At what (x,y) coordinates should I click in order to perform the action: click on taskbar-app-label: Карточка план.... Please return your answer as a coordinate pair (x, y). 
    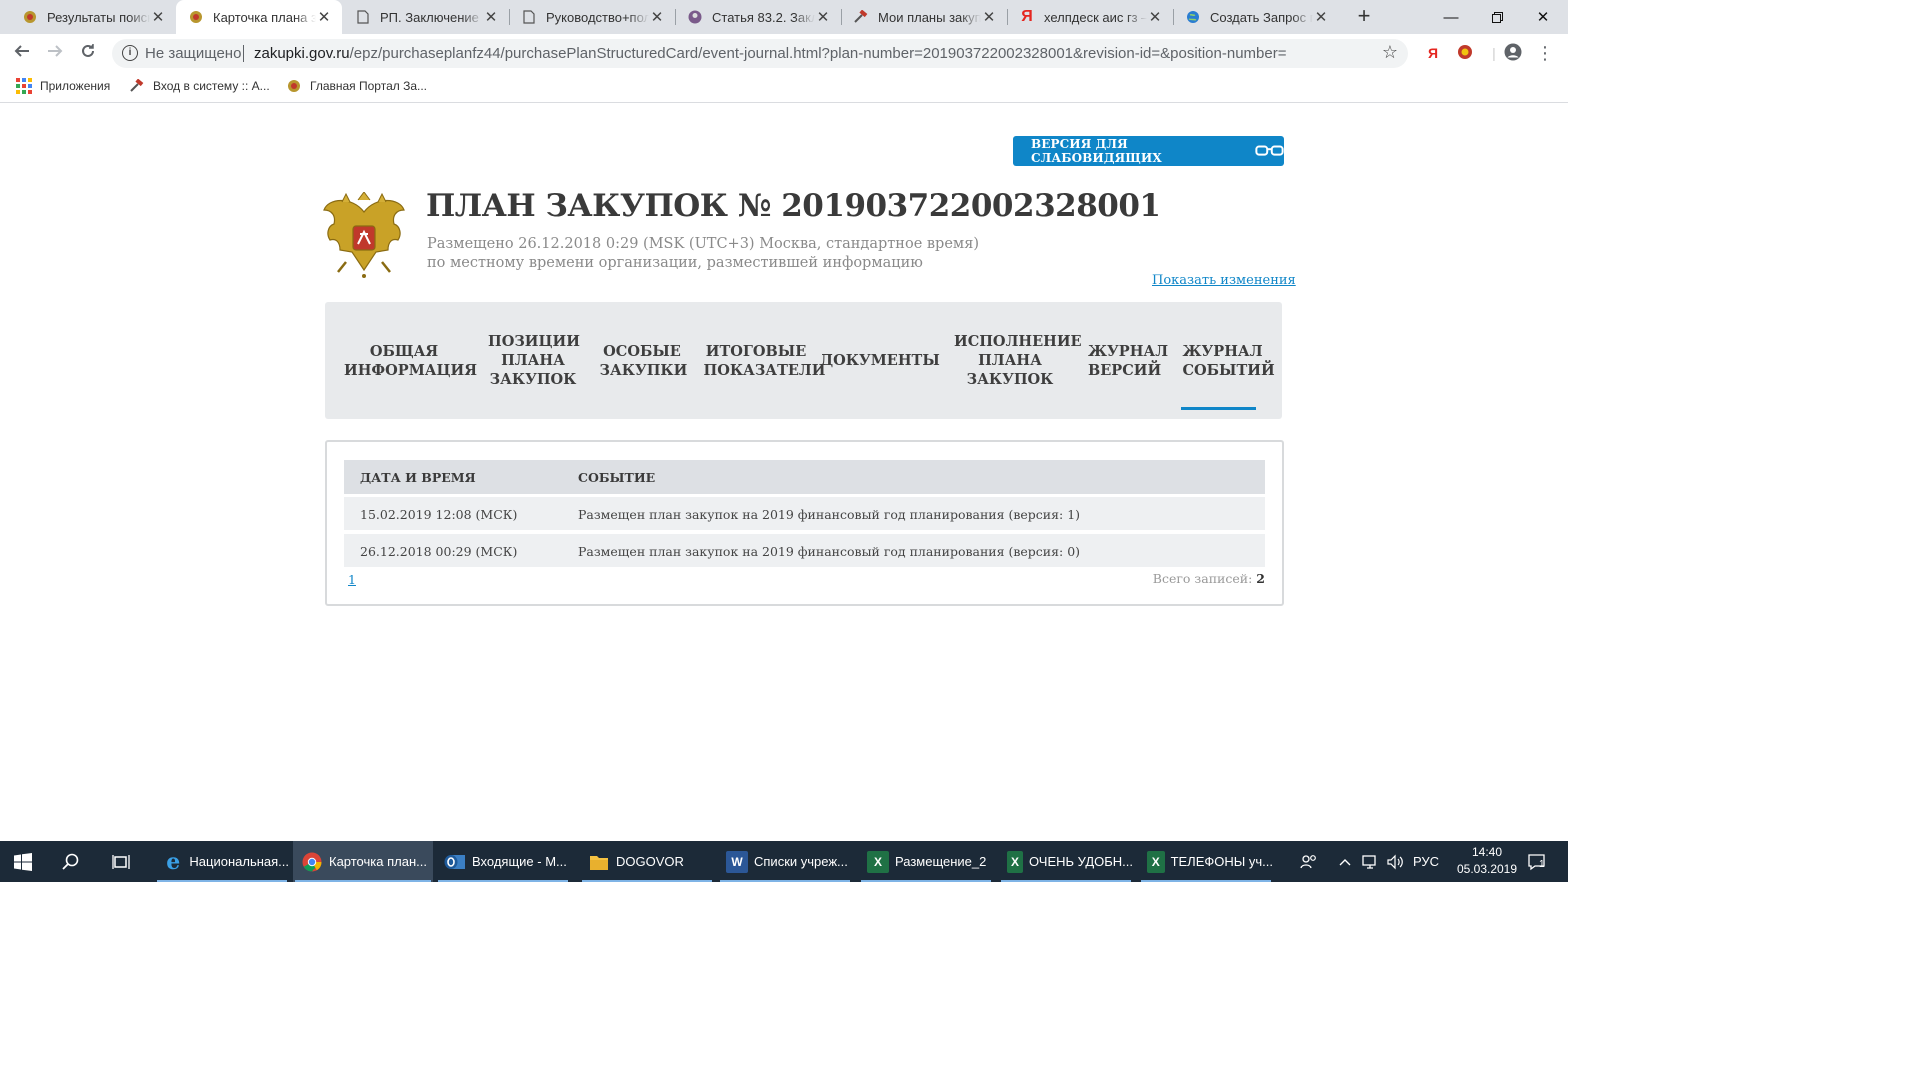
    Looking at the image, I should click on (378, 861).